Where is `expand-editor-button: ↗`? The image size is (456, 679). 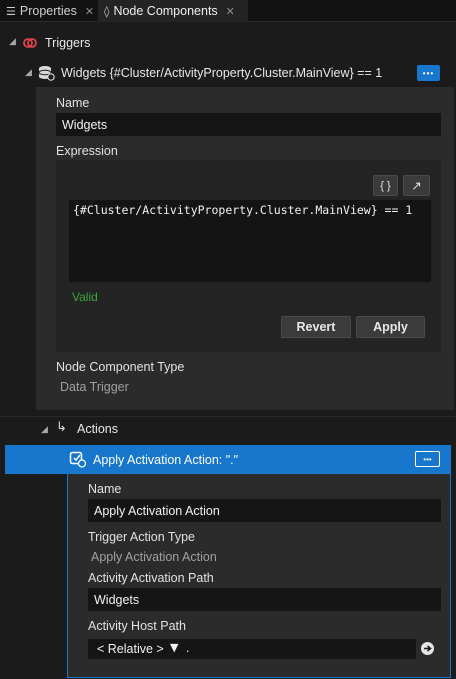 expand-editor-button: ↗ is located at coordinates (416, 185).